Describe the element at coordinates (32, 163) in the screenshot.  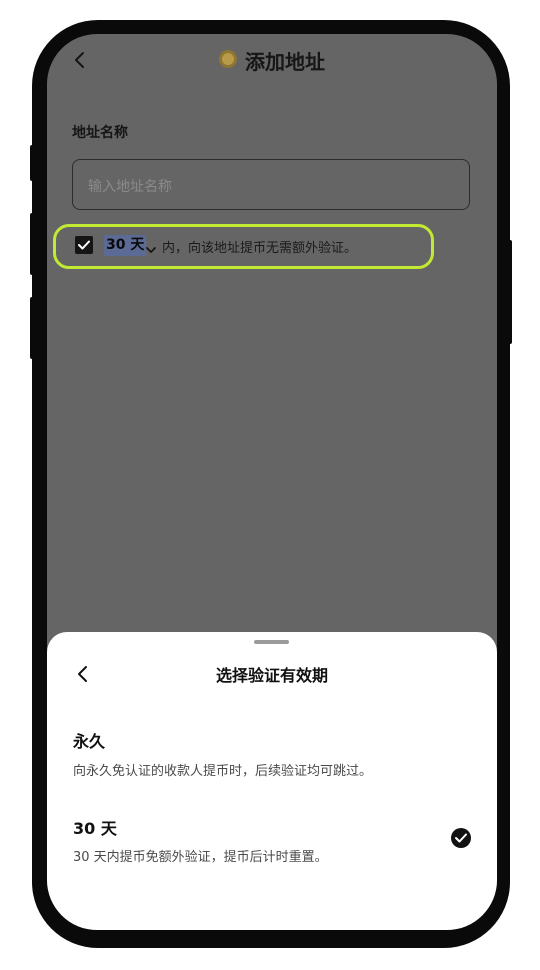
I see `side-button` at that location.